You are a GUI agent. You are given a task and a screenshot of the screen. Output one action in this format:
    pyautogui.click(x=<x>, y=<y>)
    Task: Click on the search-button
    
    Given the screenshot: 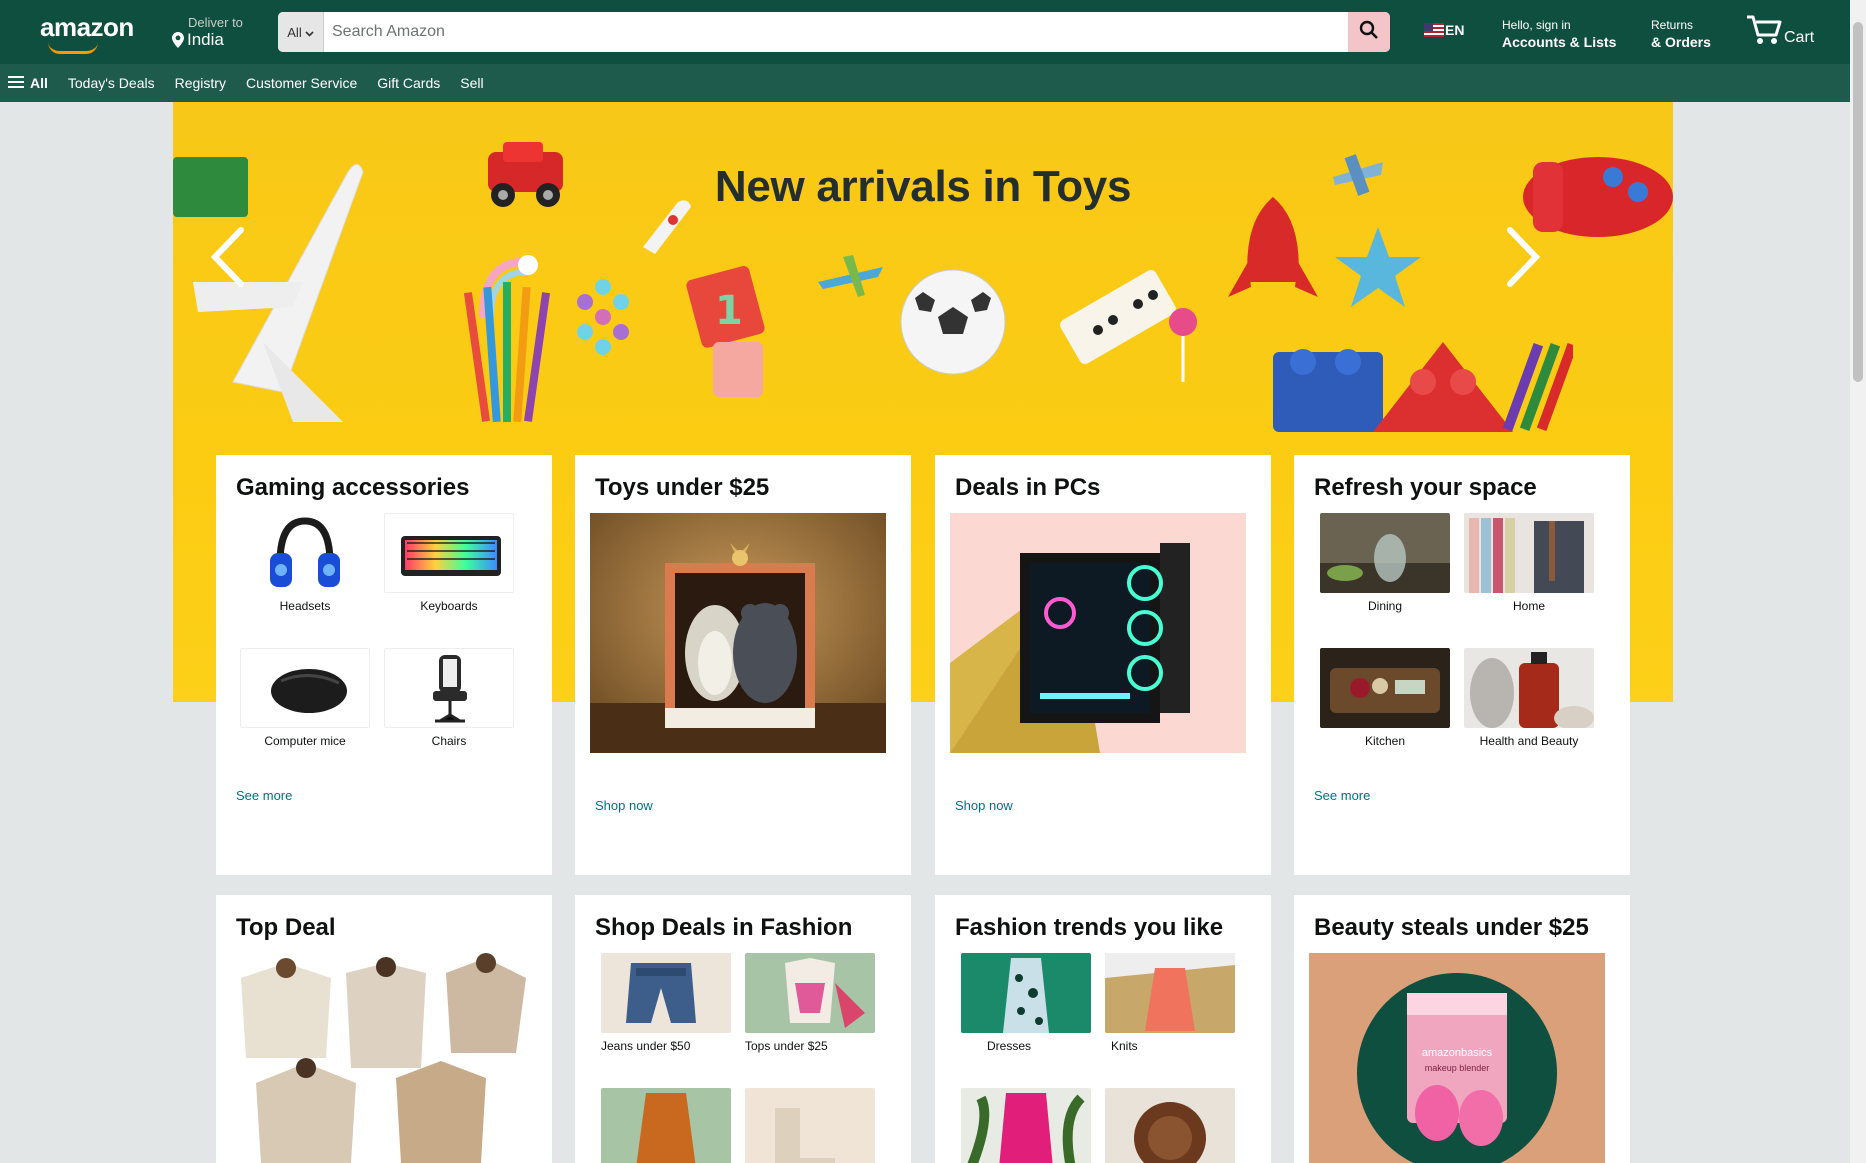 What is the action you would take?
    pyautogui.click(x=1369, y=32)
    